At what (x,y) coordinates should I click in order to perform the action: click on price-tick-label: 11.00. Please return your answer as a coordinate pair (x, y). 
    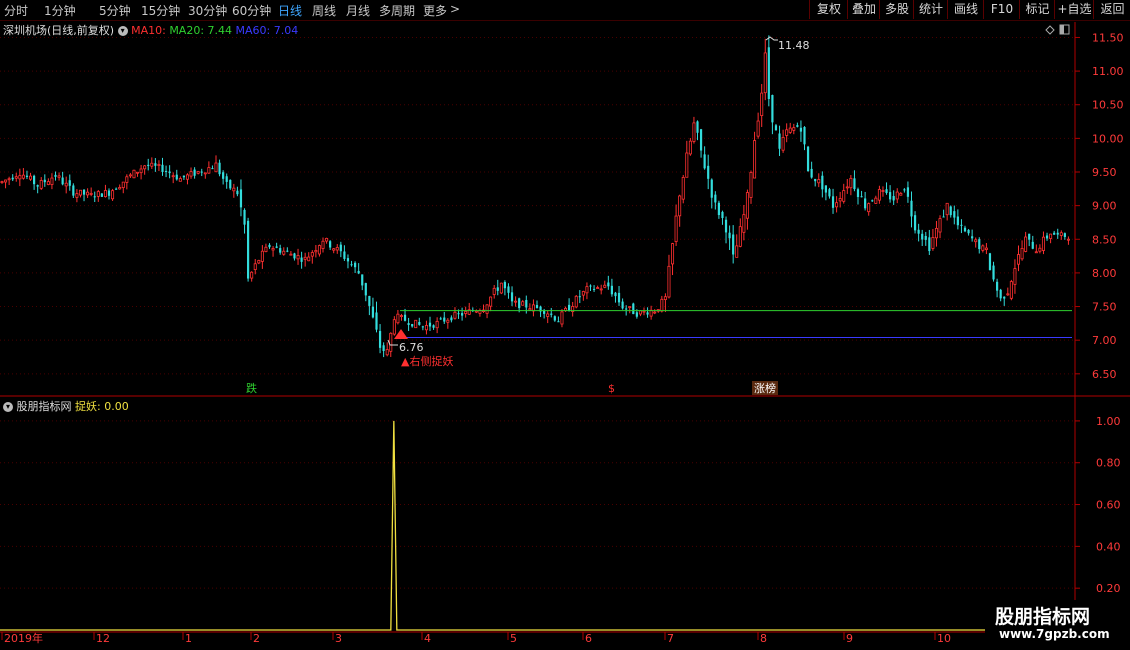
    Looking at the image, I should click on (1108, 71).